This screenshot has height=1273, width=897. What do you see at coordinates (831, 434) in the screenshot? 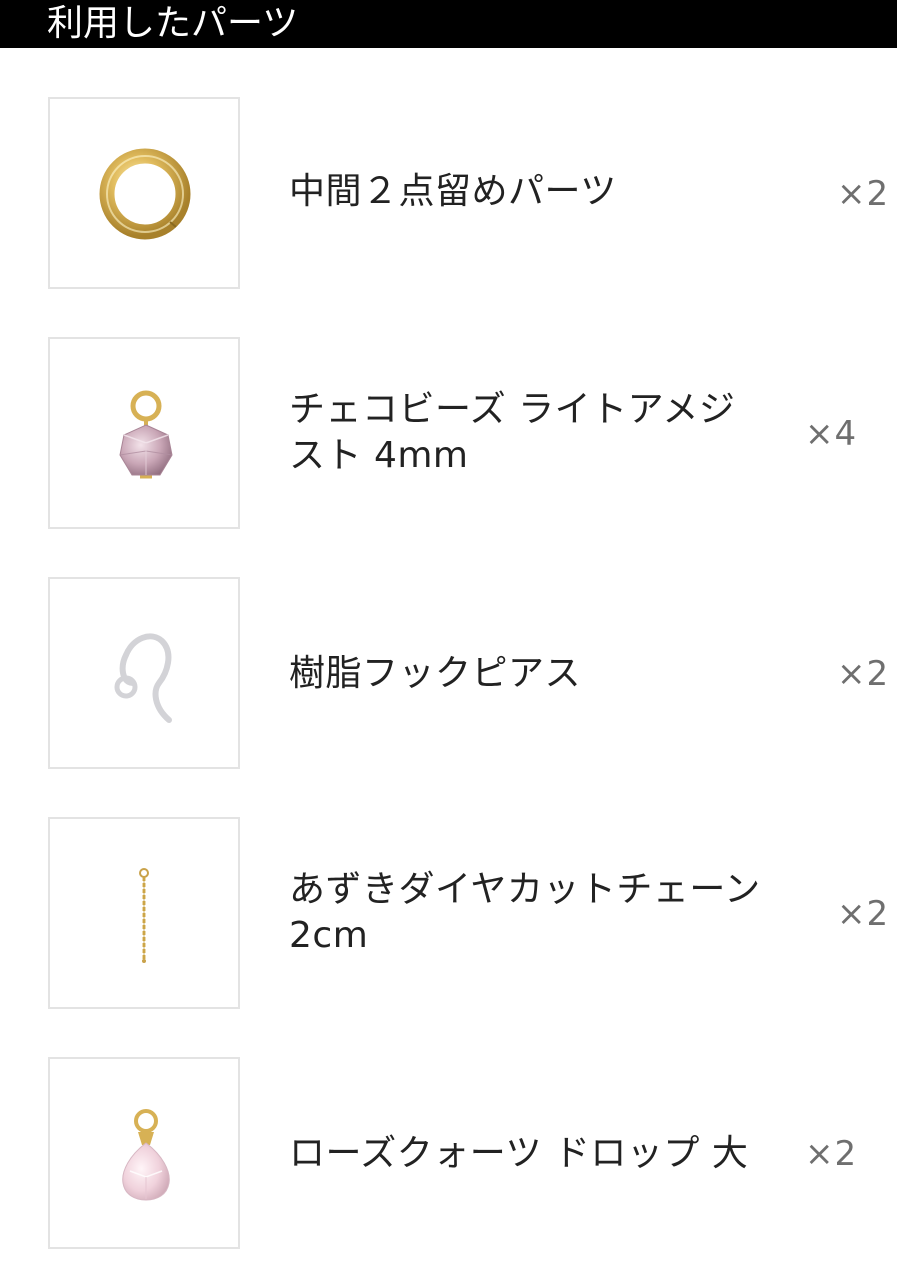
I see `part-quantity: ×4` at bounding box center [831, 434].